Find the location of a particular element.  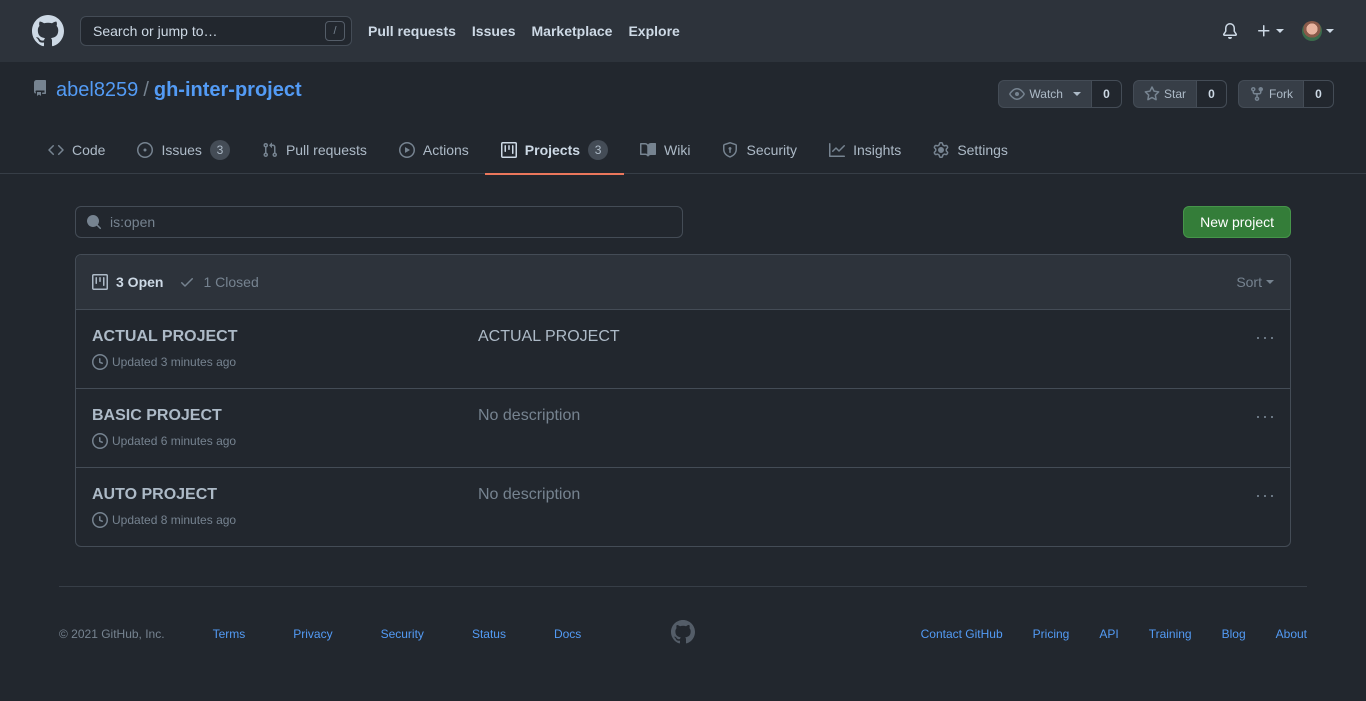

tab-label: Projects is located at coordinates (552, 150).